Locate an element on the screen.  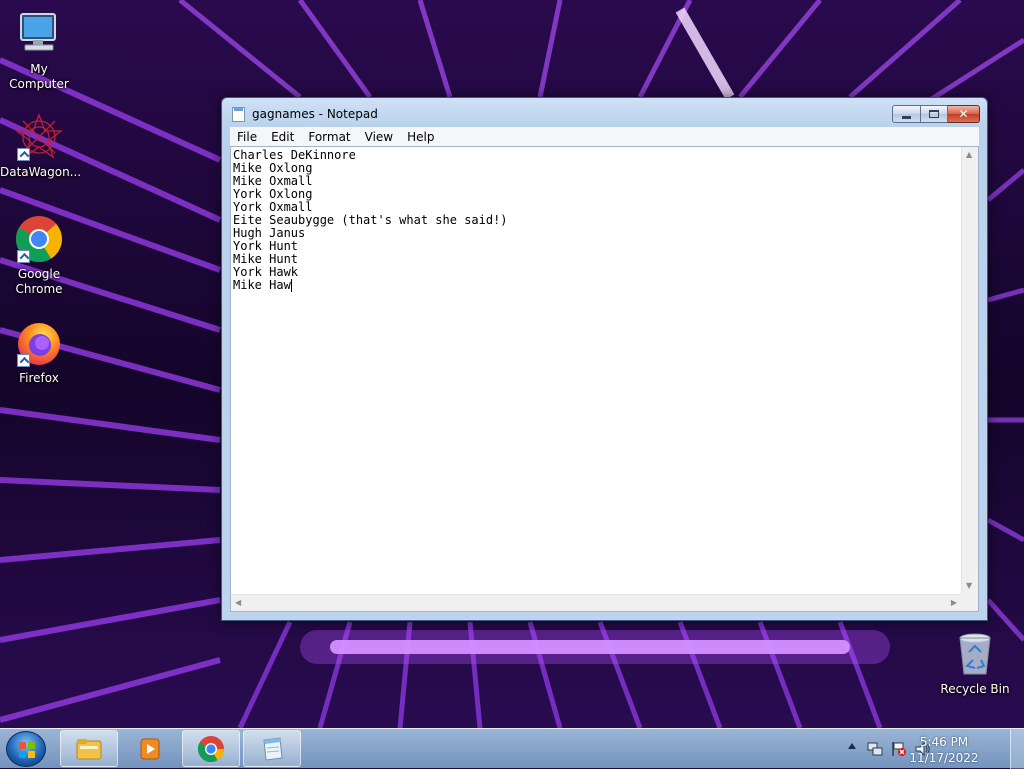
menu-help: Help is located at coordinates (420, 137).